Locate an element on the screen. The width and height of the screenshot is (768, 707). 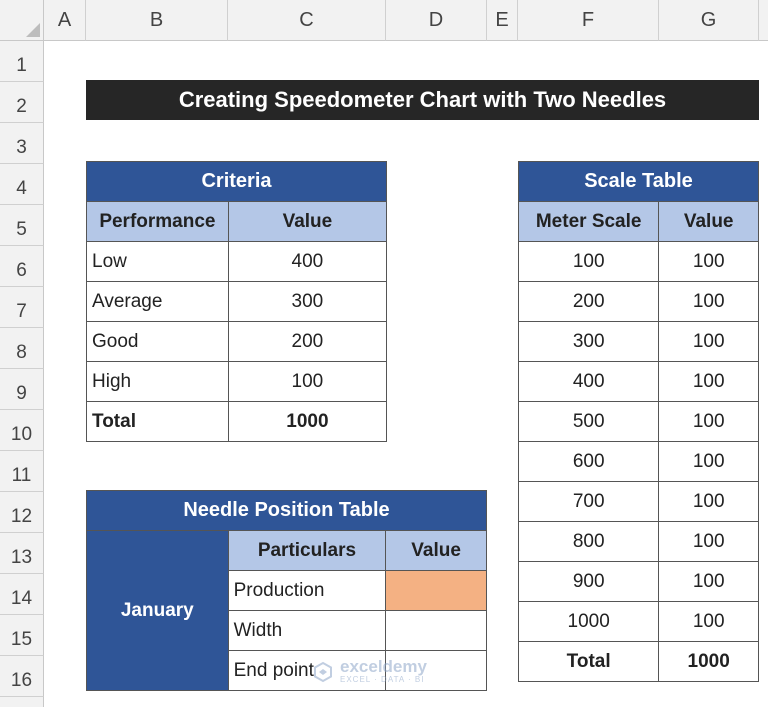
row-header-12: 12 is located at coordinates (22, 512).